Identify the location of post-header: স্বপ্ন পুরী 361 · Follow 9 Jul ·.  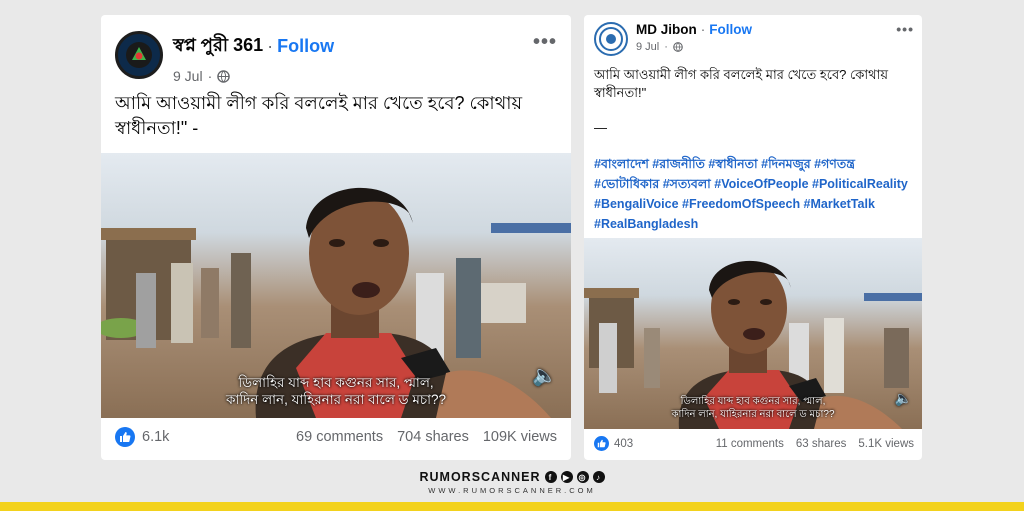
(224, 57).